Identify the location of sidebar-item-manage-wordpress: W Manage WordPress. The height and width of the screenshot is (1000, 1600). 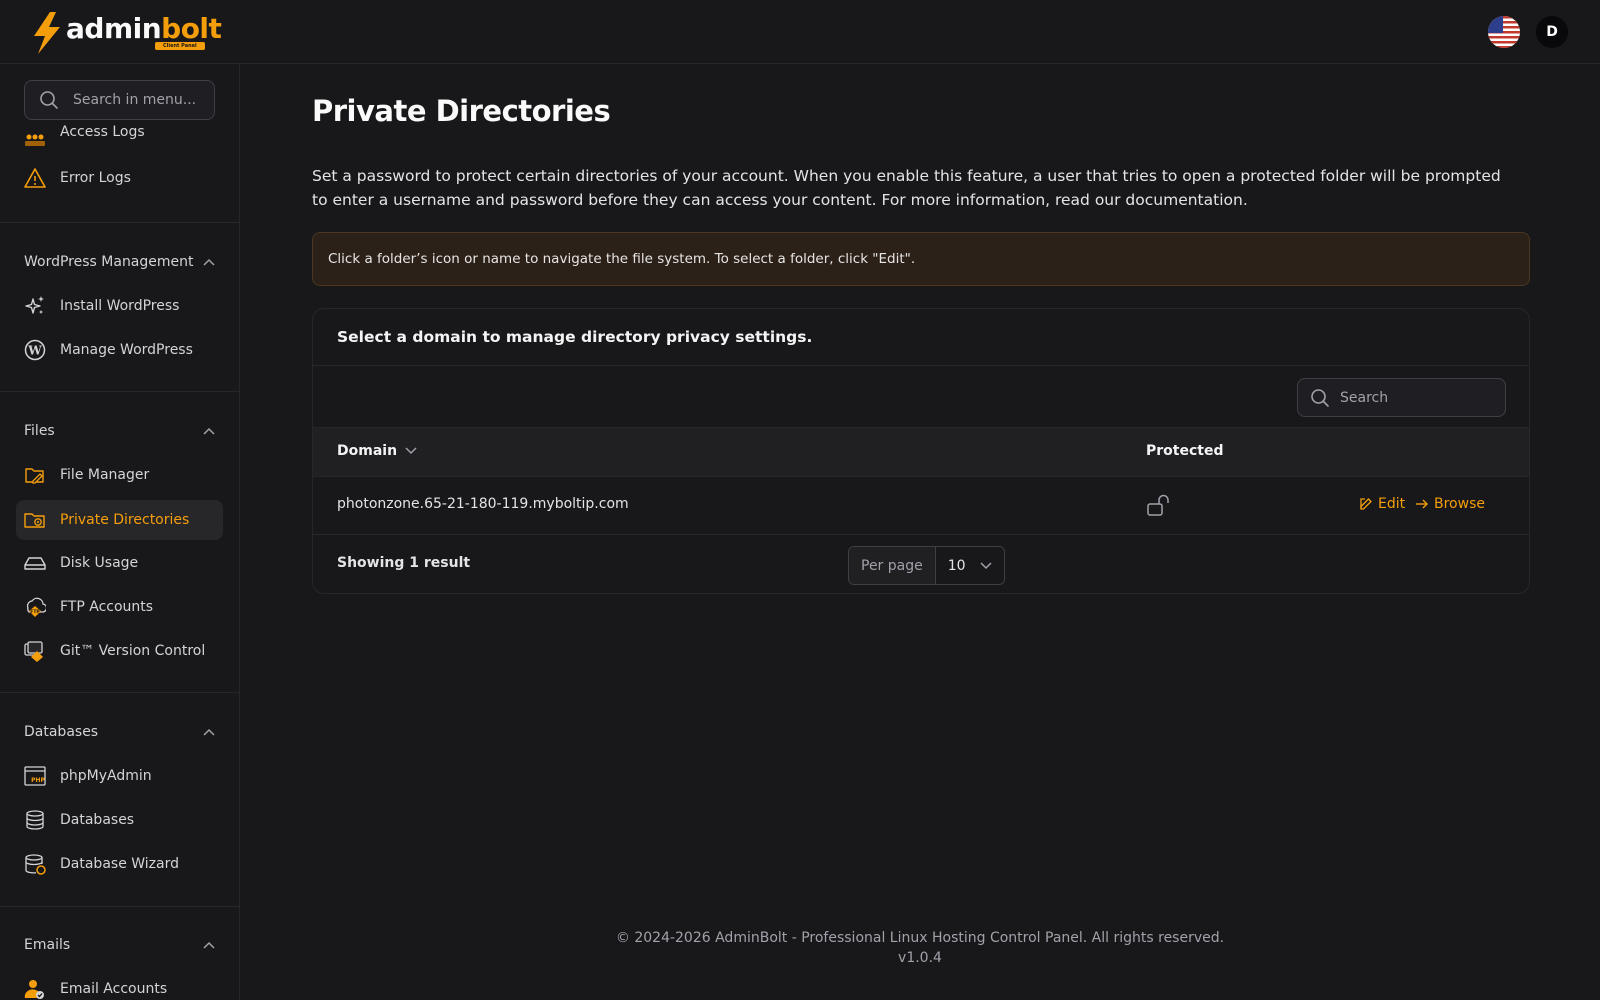
(119, 350).